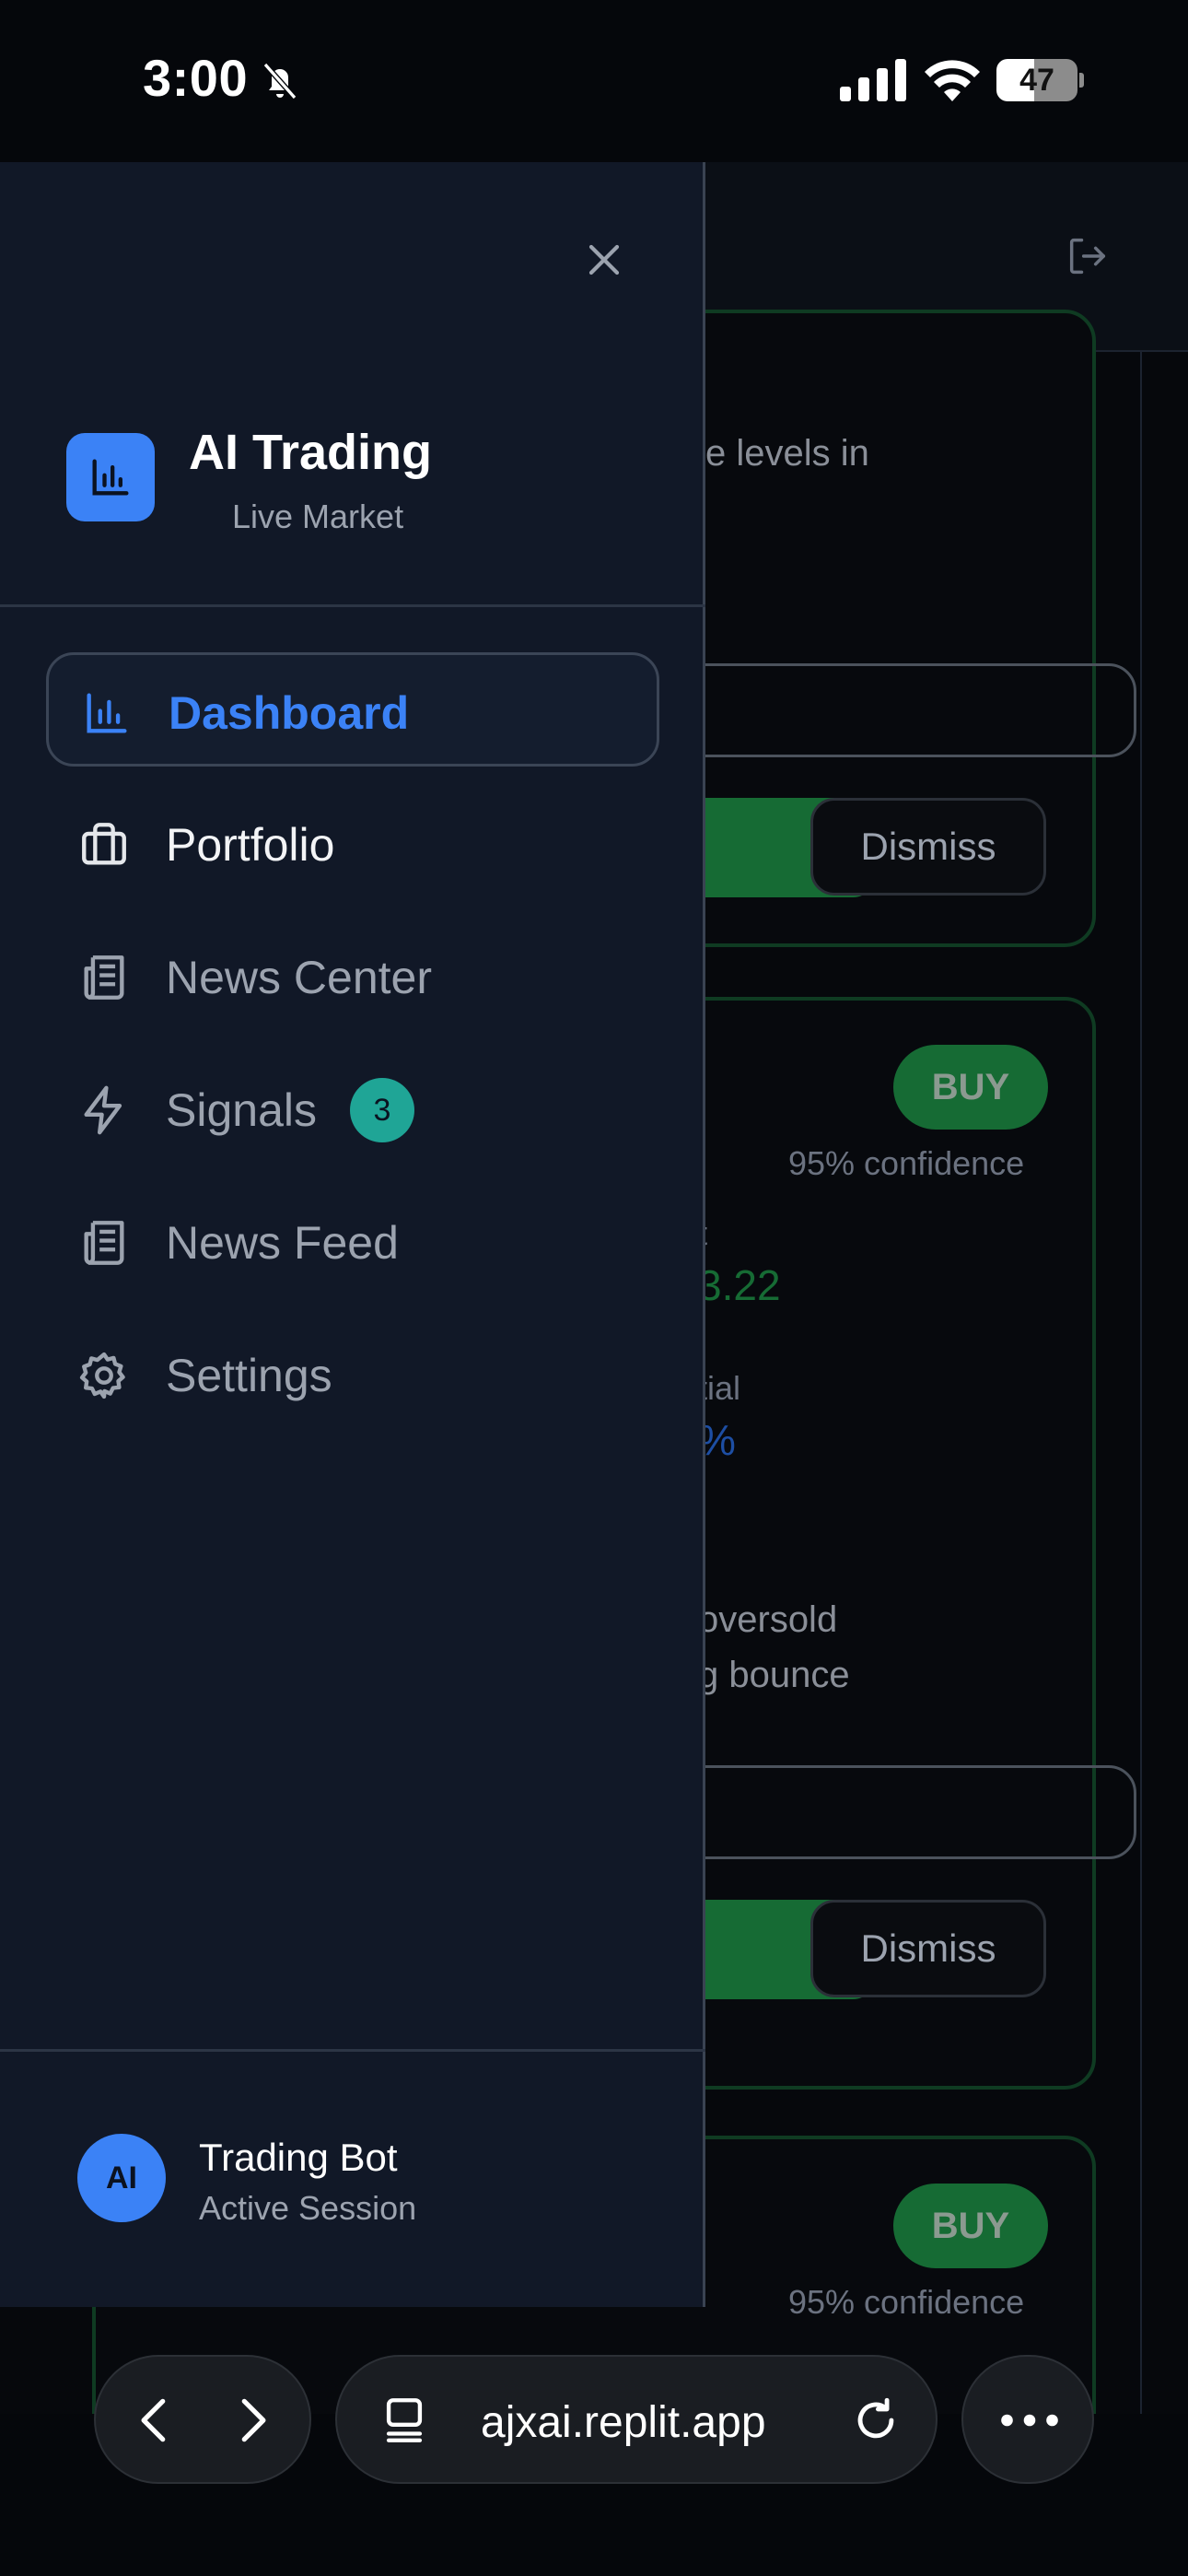 Image resolution: width=1188 pixels, height=2576 pixels. I want to click on nav-item-signals: Signals 3, so click(352, 1109).